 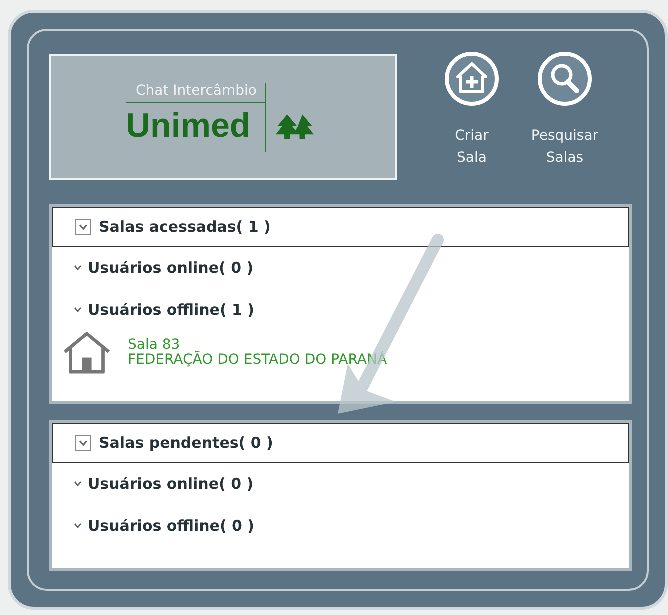 I want to click on trees-icon, so click(x=295, y=127).